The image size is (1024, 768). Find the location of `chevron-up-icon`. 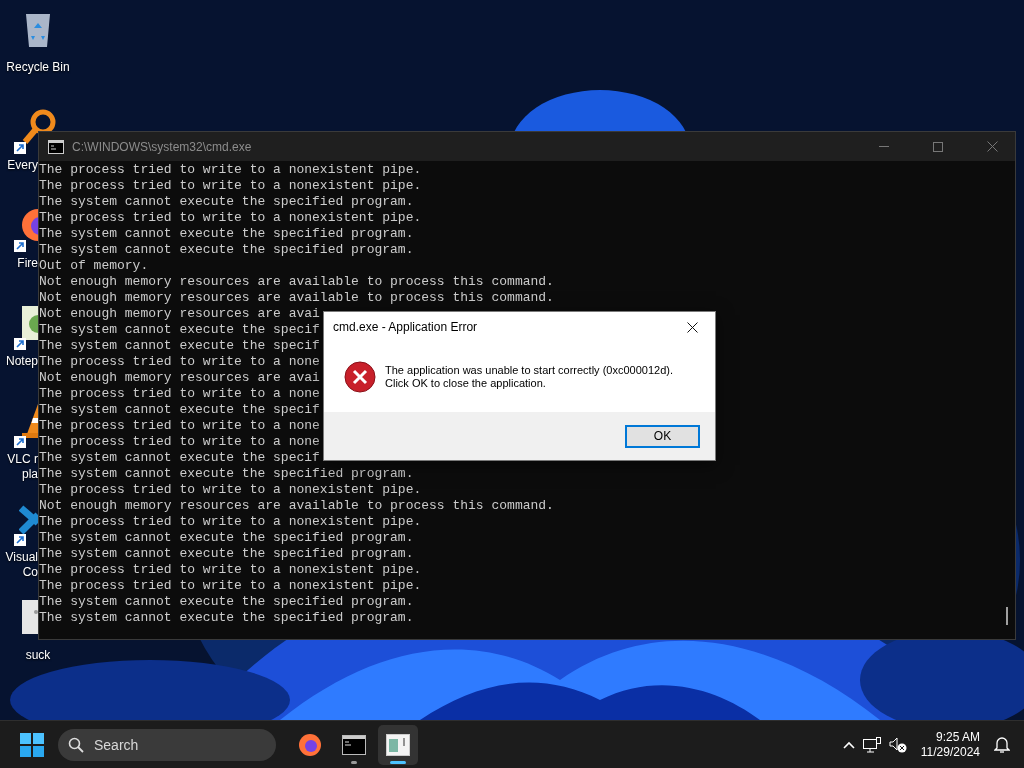

chevron-up-icon is located at coordinates (848, 744).